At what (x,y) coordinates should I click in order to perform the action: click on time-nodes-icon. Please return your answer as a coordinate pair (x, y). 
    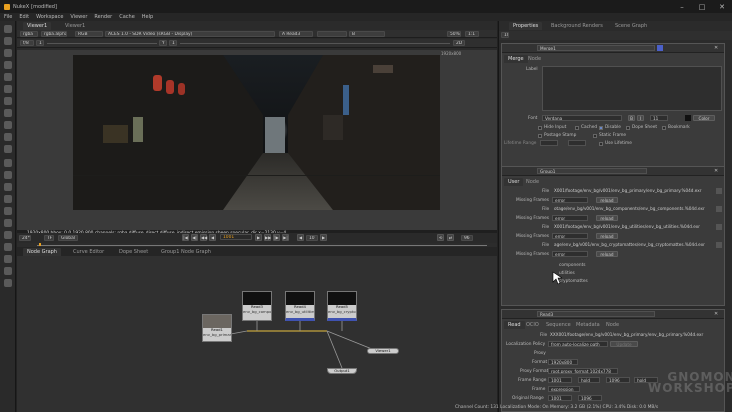
    Looking at the image, I should click on (8, 53).